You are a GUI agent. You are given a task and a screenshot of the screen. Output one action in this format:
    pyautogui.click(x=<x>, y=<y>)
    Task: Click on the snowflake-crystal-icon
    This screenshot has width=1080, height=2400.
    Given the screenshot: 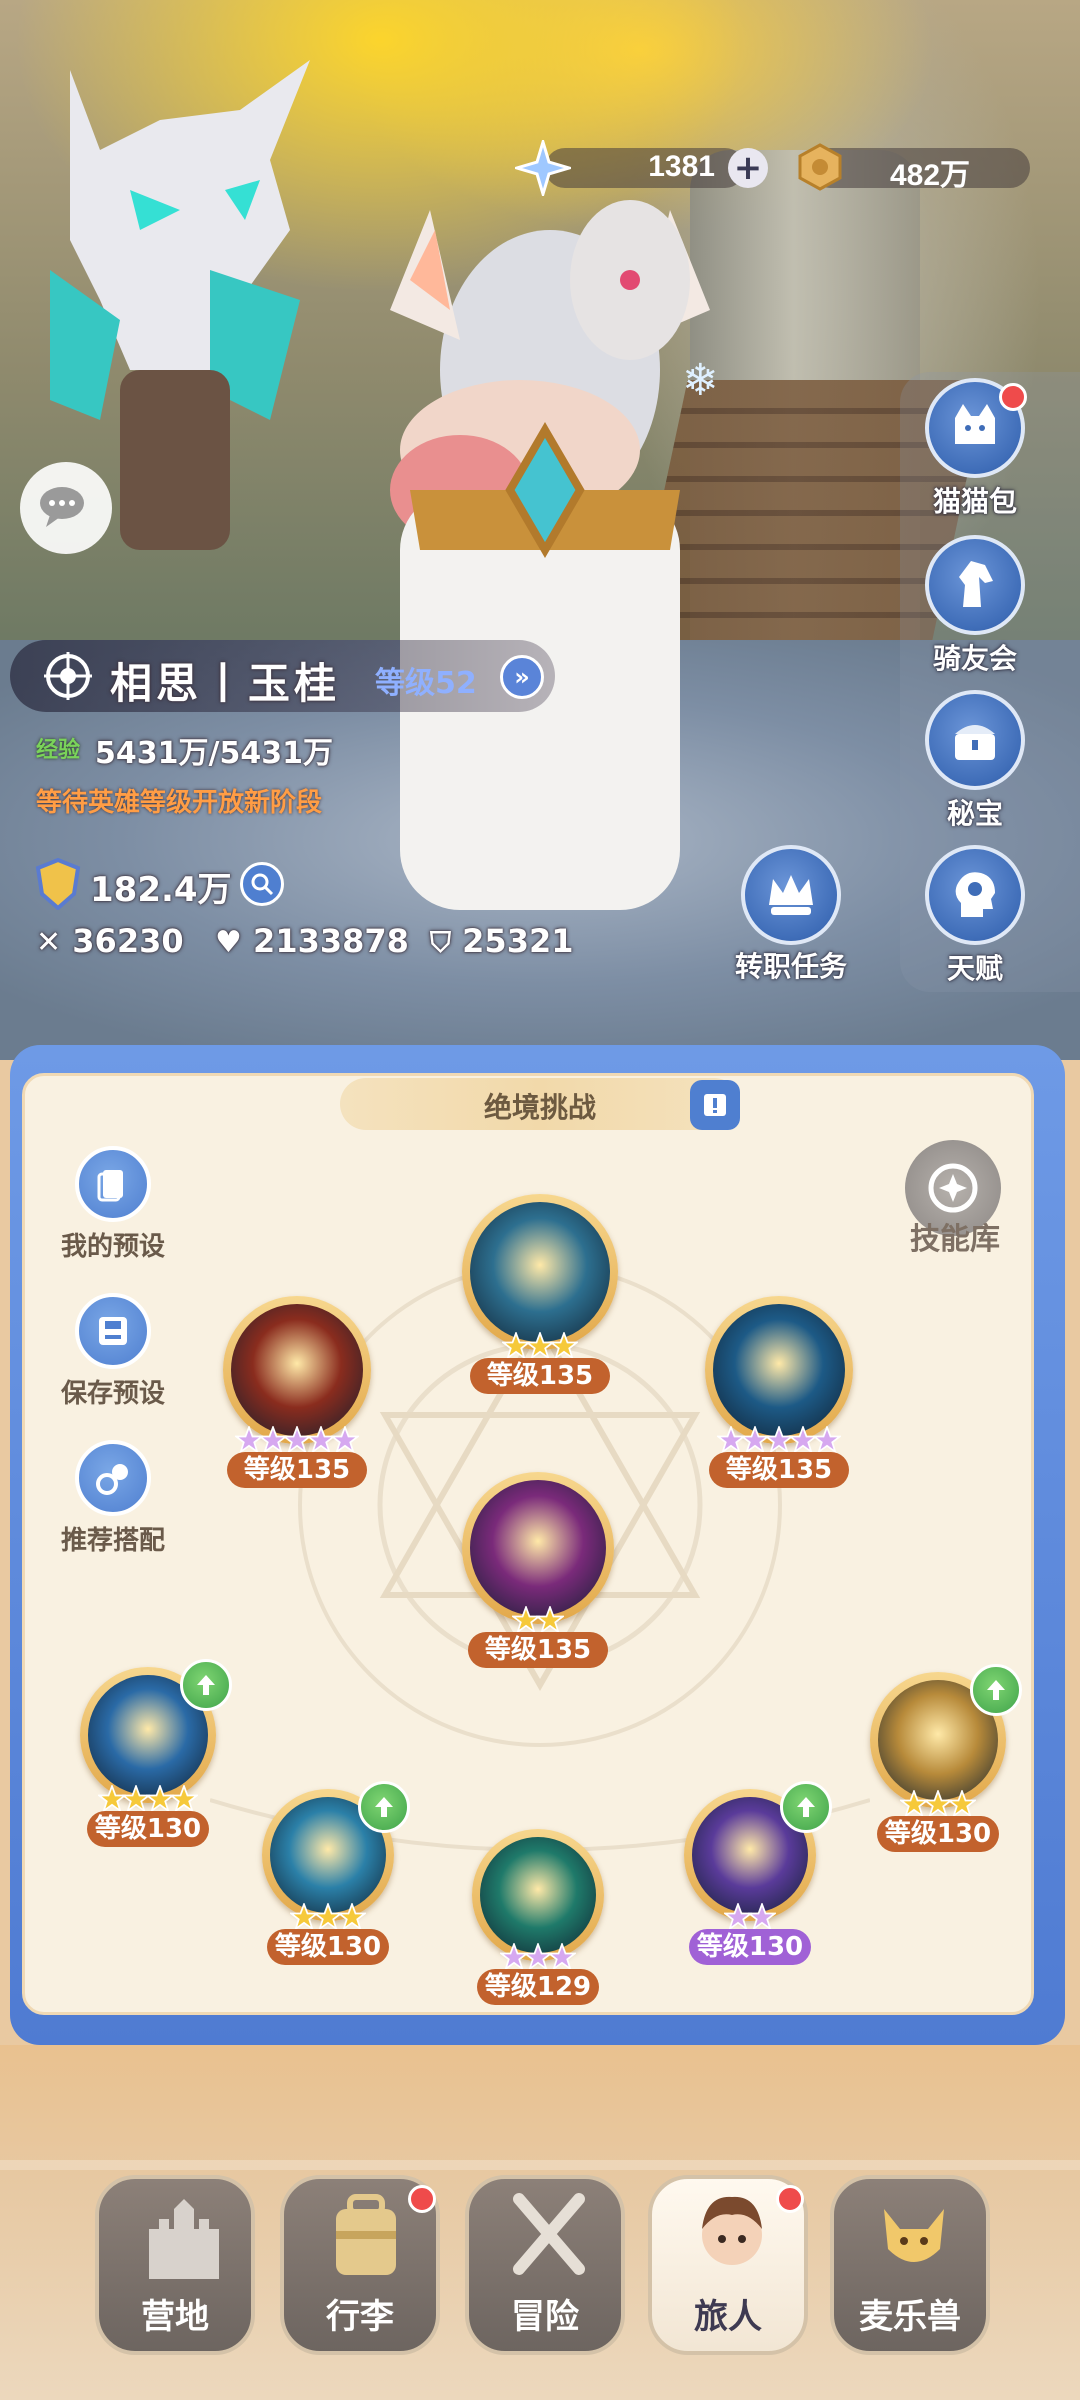 What is the action you would take?
    pyautogui.click(x=543, y=168)
    